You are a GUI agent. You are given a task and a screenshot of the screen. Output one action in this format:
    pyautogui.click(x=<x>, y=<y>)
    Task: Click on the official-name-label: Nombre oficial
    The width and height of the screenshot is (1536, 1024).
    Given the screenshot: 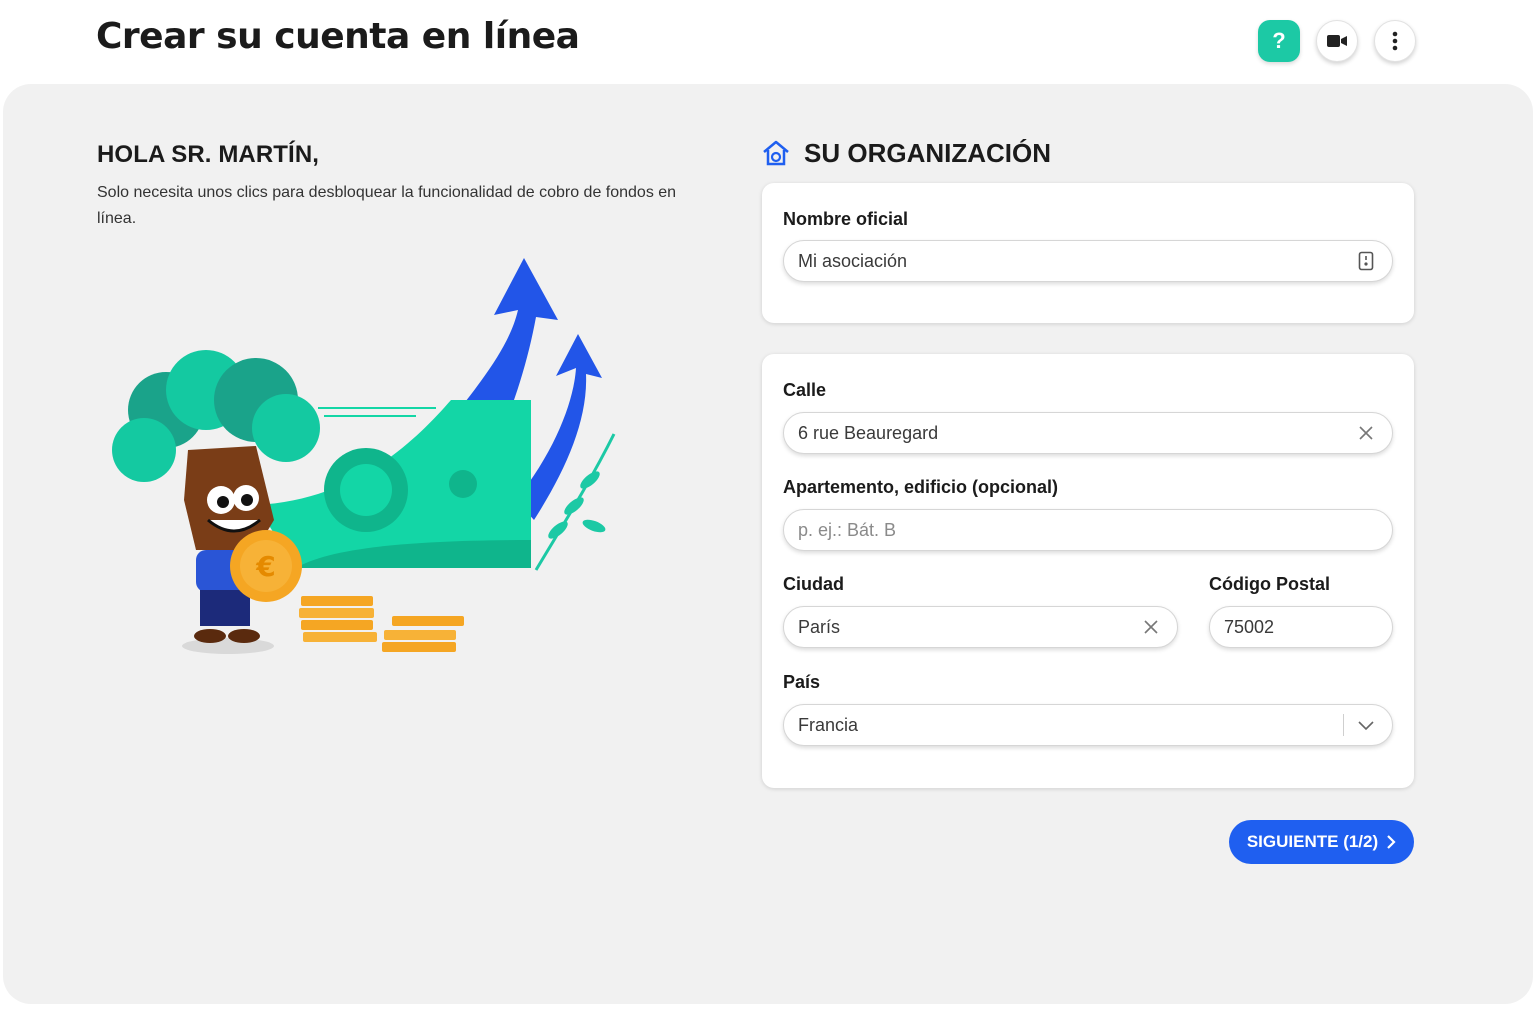 What is the action you would take?
    pyautogui.click(x=846, y=219)
    